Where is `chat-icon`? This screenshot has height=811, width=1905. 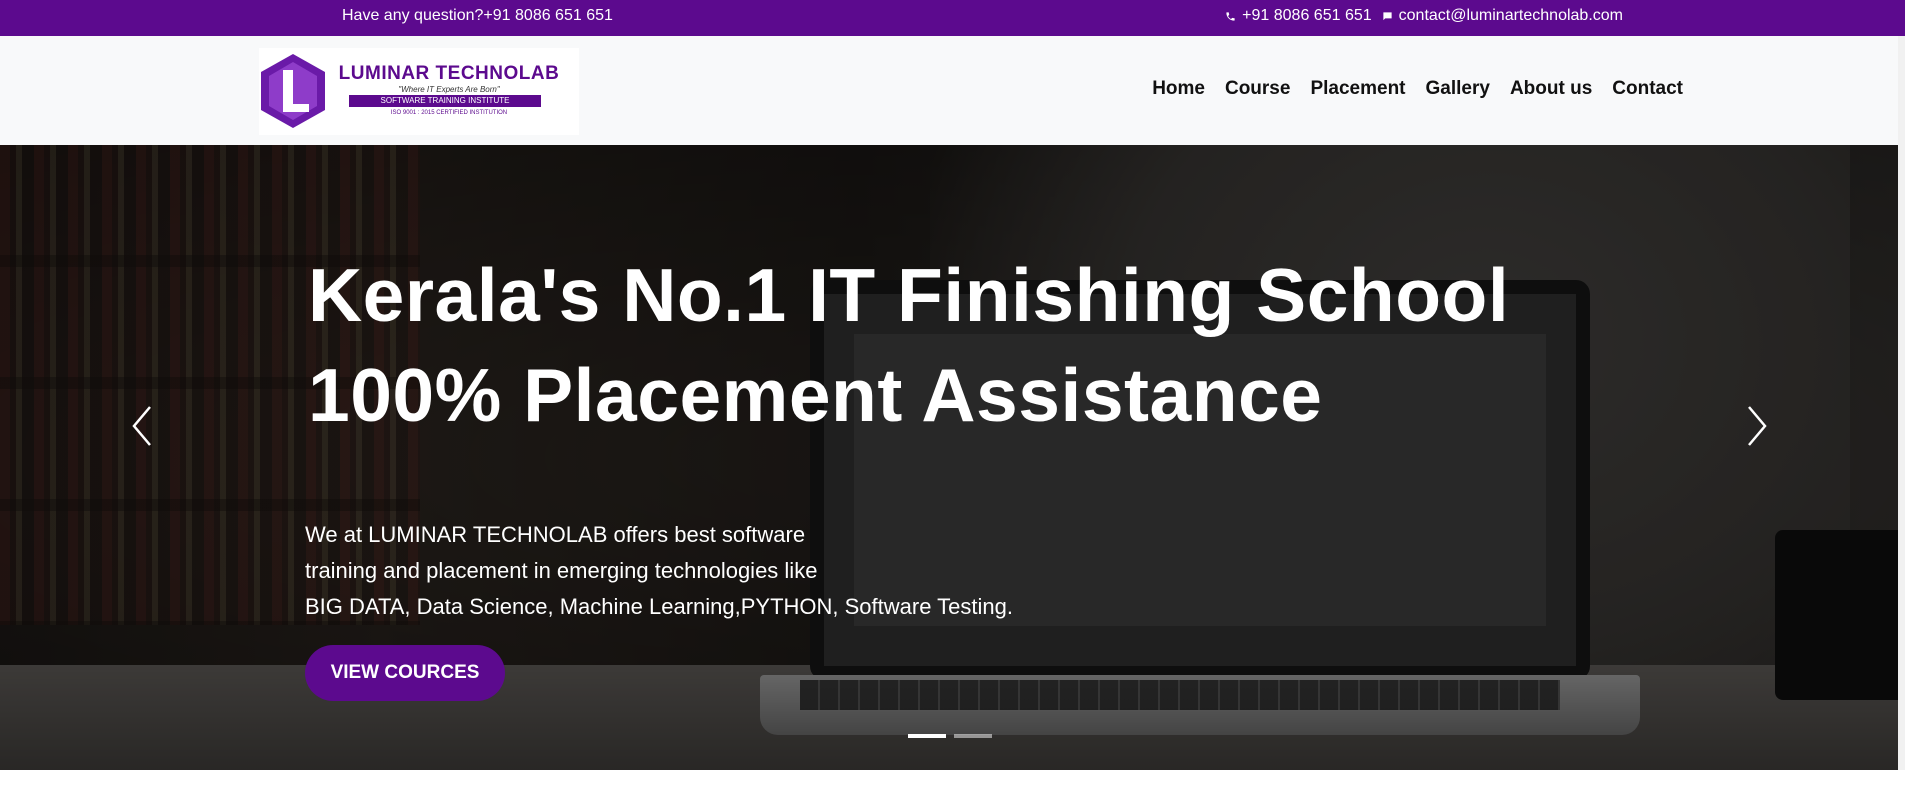 chat-icon is located at coordinates (1387, 15).